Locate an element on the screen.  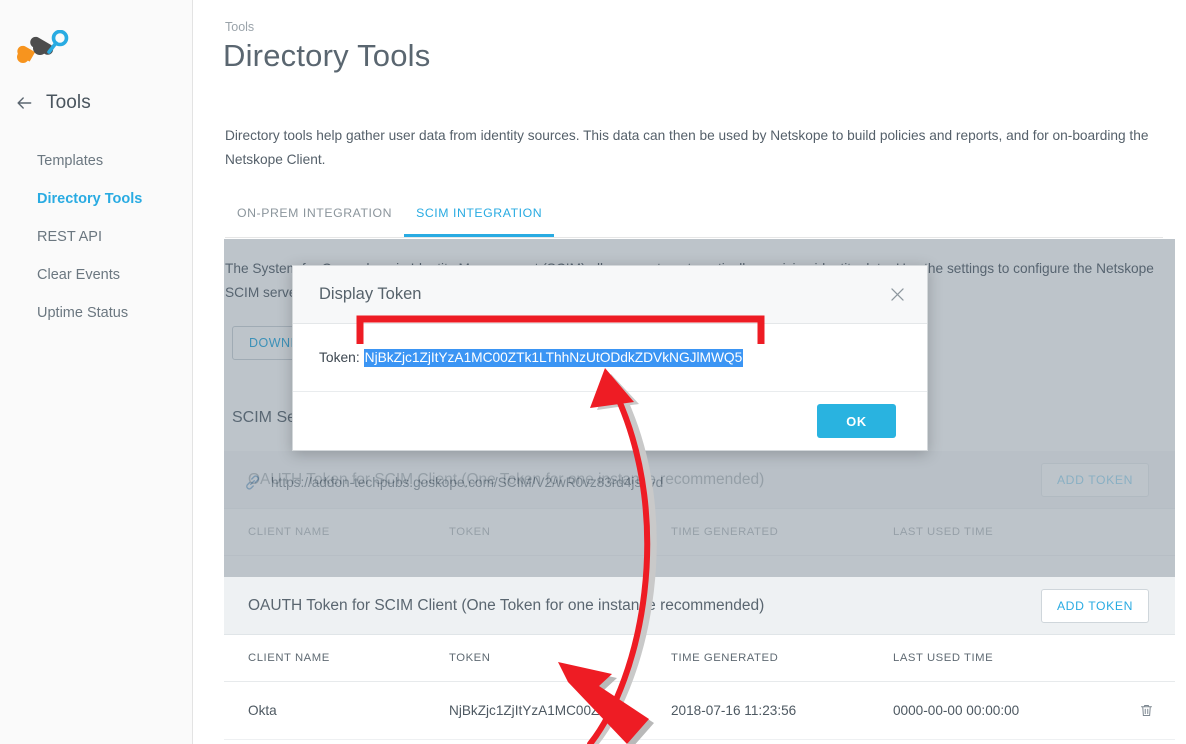
sidebar-item-rest-api: REST API is located at coordinates (96, 237).